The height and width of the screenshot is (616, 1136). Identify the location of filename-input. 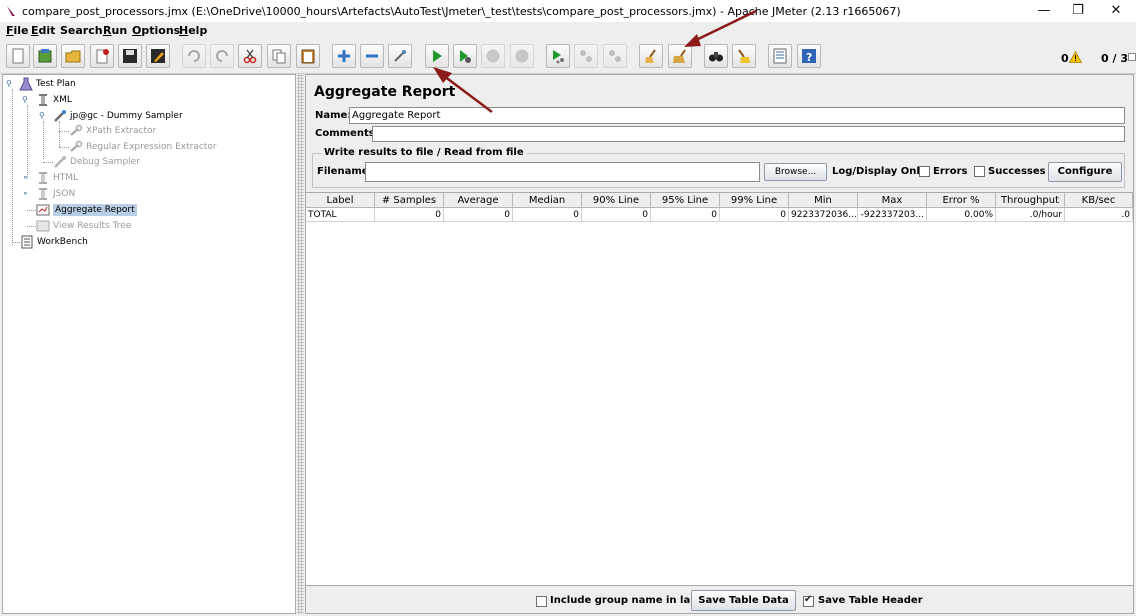
(562, 172).